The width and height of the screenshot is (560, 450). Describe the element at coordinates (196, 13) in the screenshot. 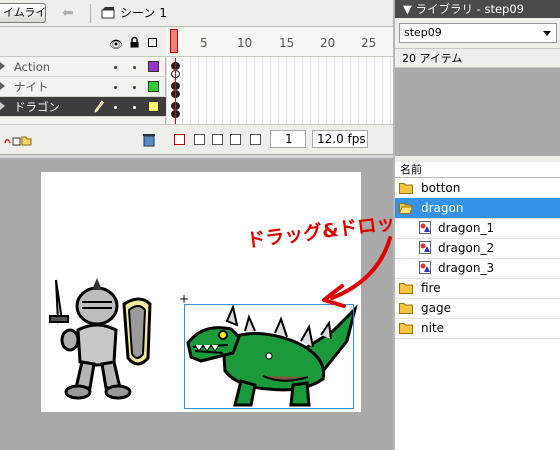

I see `edit-bar: イムライン ⬅ シーン 1` at that location.